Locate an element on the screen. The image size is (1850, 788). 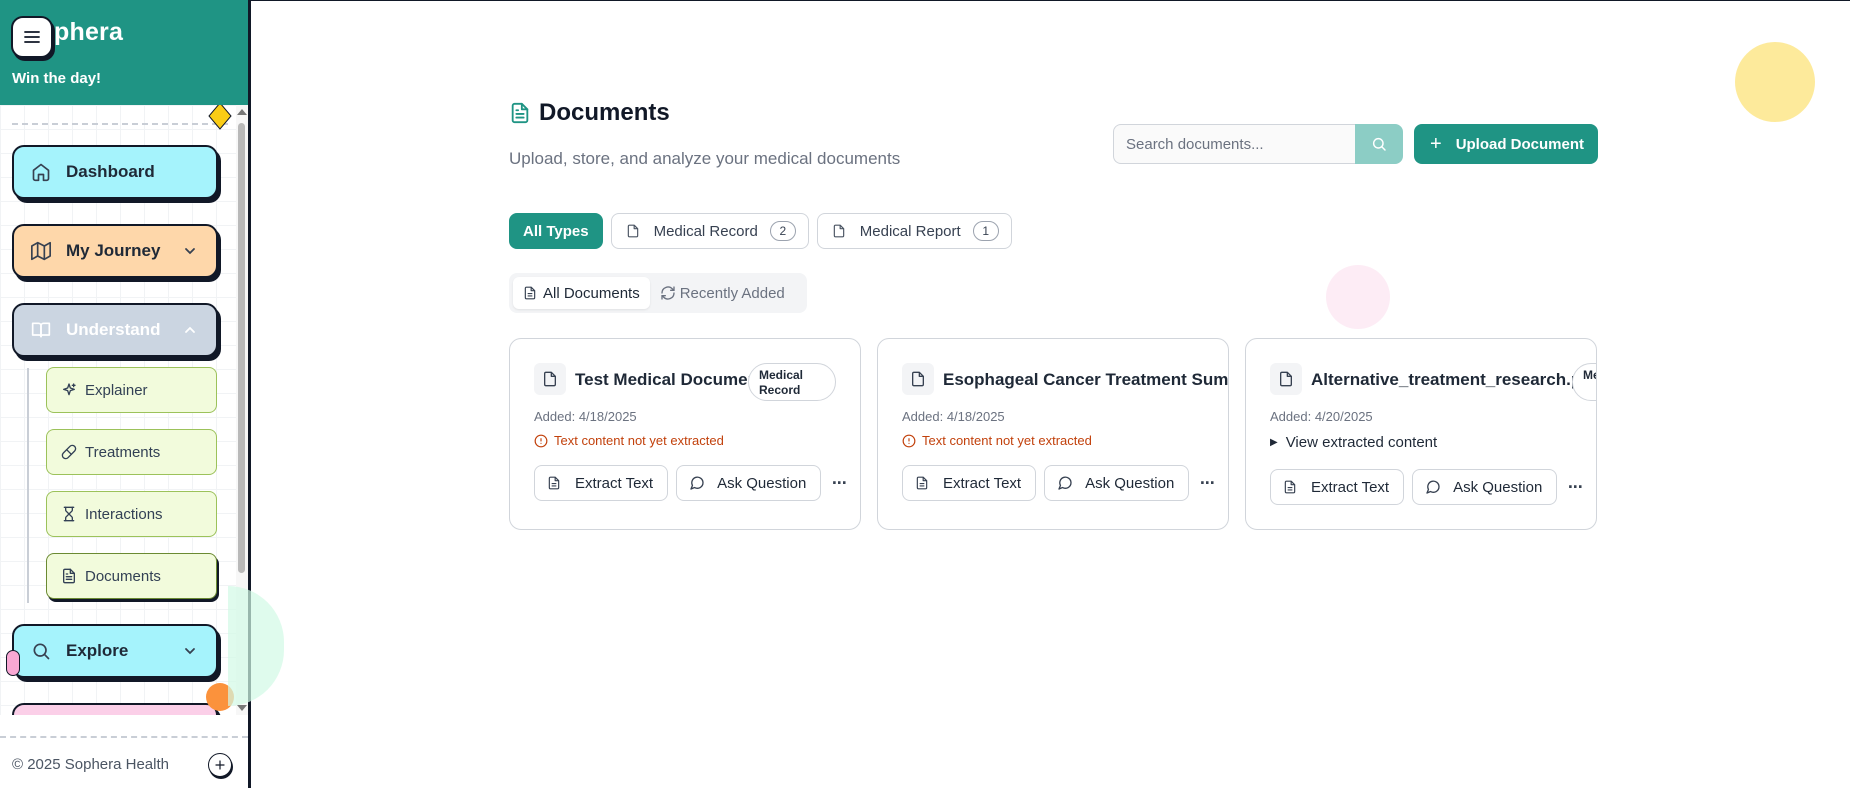
plus-icon: + is located at coordinates (1436, 144).